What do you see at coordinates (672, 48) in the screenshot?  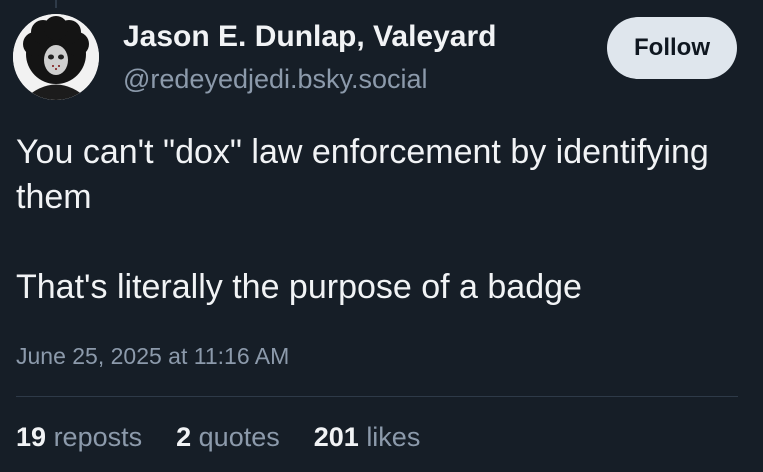 I see `follow-button: Follow` at bounding box center [672, 48].